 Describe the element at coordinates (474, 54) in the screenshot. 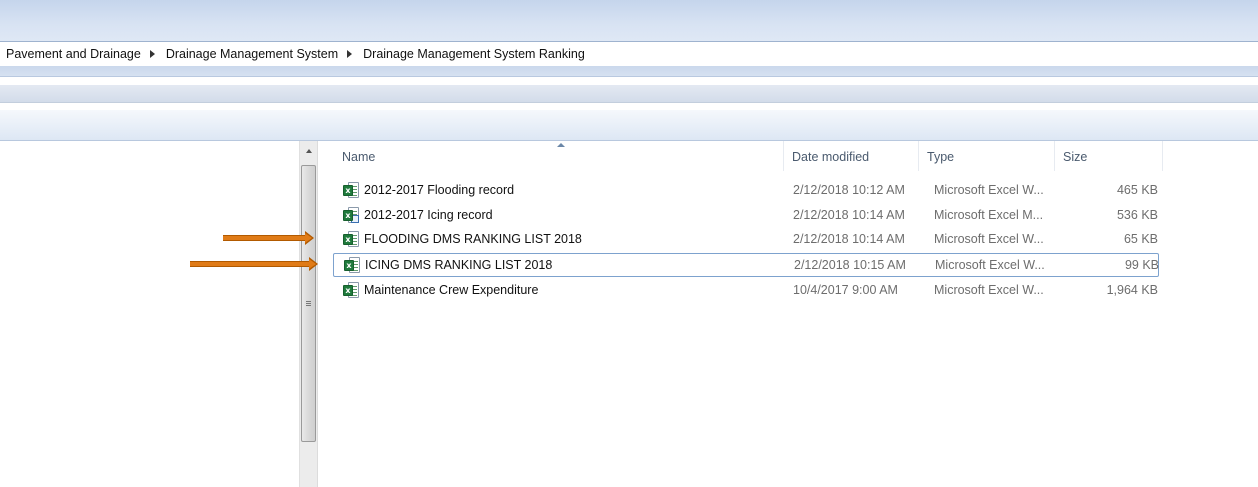

I see `breadcrumb-item-drainage-management-system-ranking: Drainage Management System Ranking` at that location.